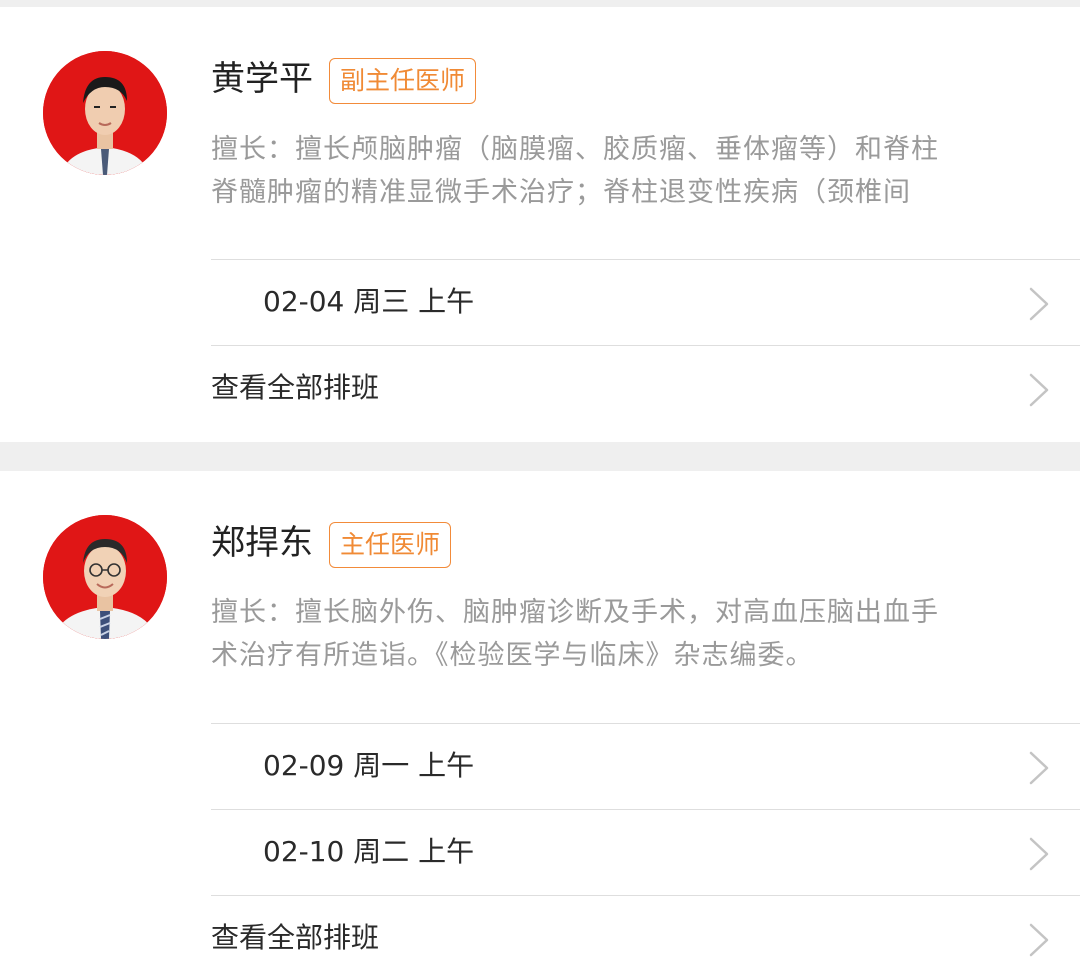 The height and width of the screenshot is (978, 1080). What do you see at coordinates (540, 456) in the screenshot?
I see `card-separator` at bounding box center [540, 456].